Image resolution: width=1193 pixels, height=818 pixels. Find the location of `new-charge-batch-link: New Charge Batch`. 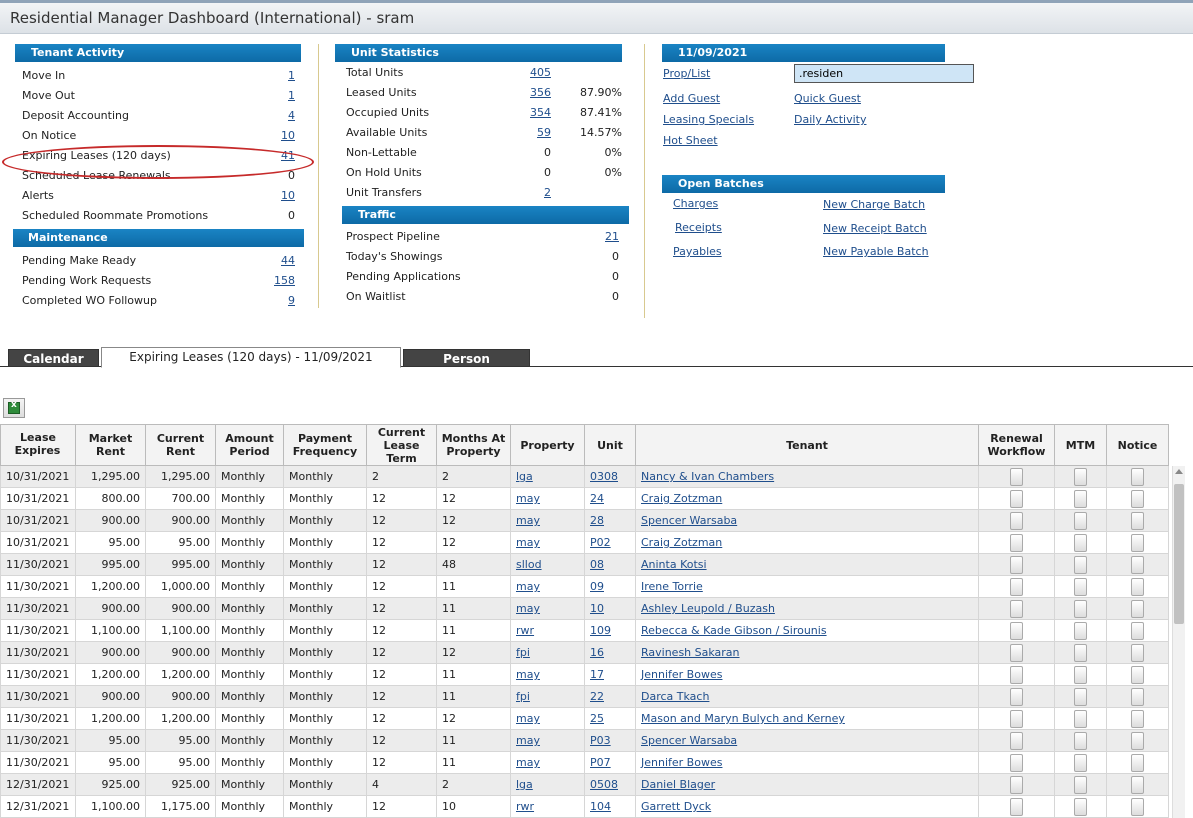

new-charge-batch-link: New Charge Batch is located at coordinates (874, 205).